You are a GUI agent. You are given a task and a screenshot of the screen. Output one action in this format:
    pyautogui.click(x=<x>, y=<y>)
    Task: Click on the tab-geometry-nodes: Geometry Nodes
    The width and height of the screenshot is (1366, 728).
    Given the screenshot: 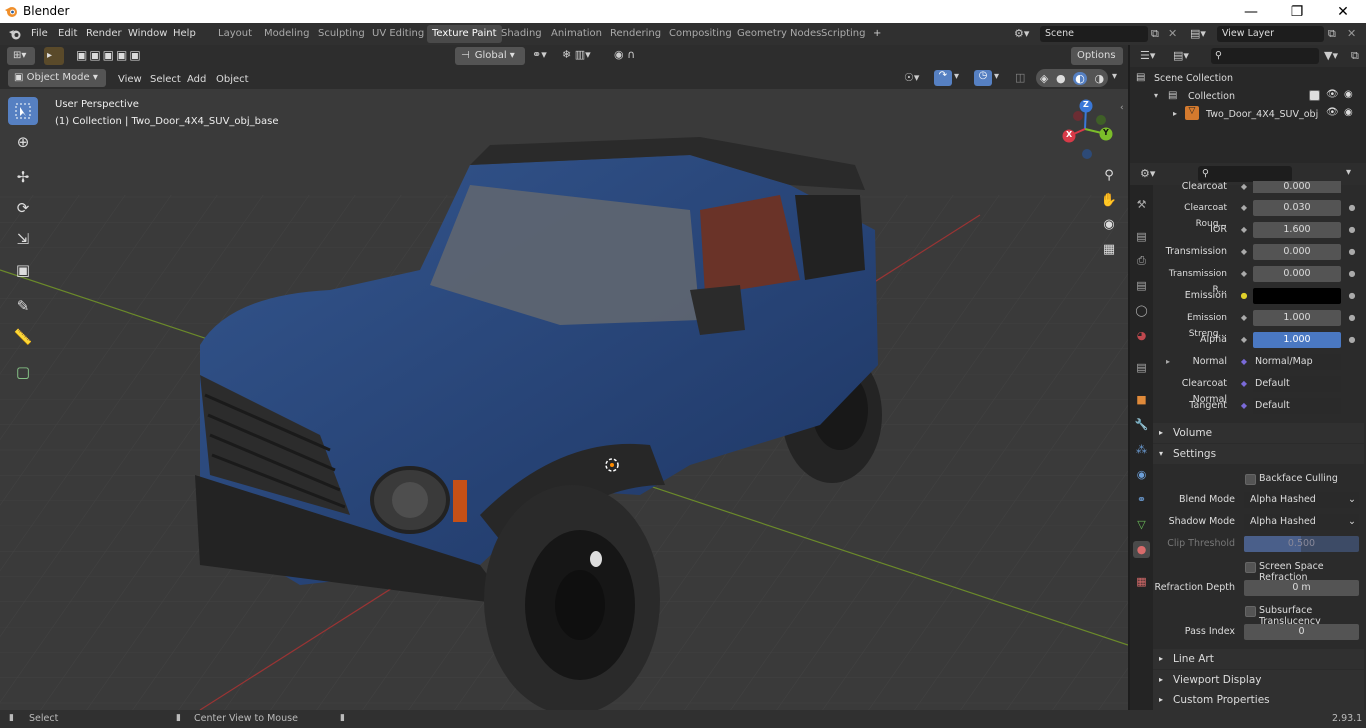 What is the action you would take?
    pyautogui.click(x=779, y=34)
    